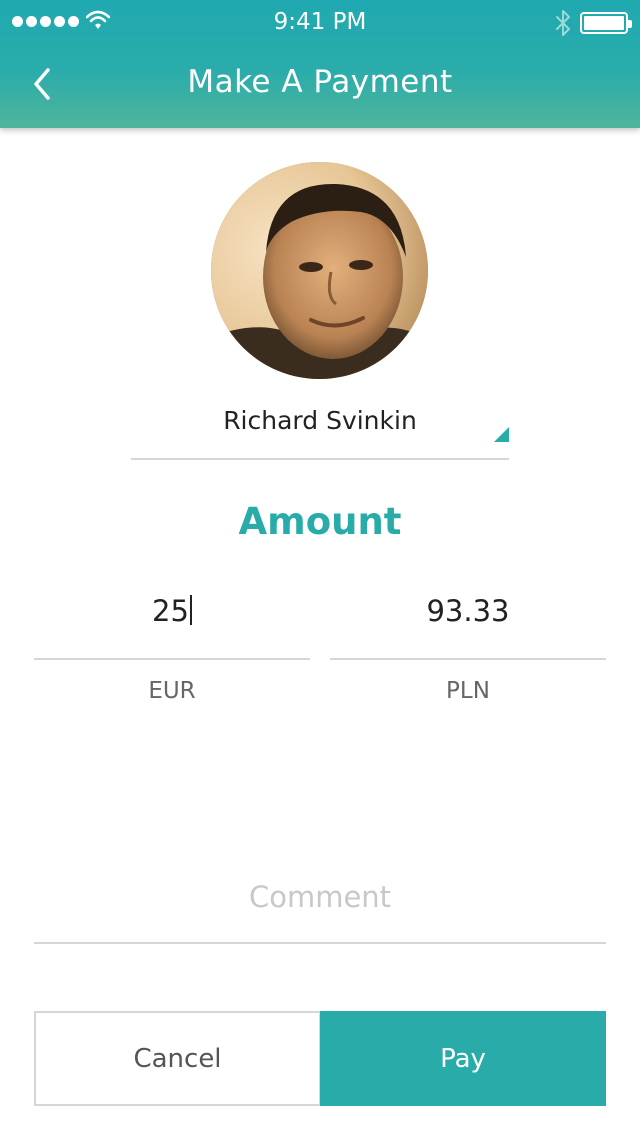 The height and width of the screenshot is (1136, 640). I want to click on recipient-name: Richard Svinkin, so click(320, 420).